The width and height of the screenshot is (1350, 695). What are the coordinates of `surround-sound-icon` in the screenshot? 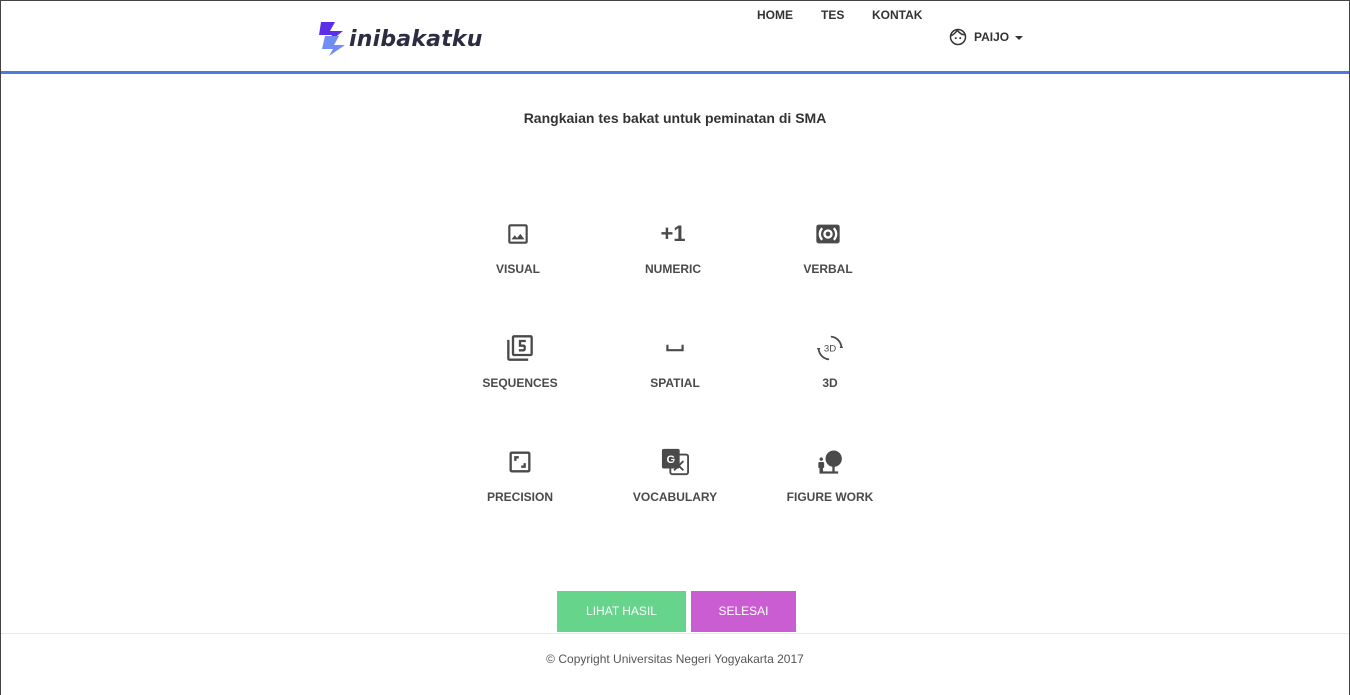 It's located at (828, 234).